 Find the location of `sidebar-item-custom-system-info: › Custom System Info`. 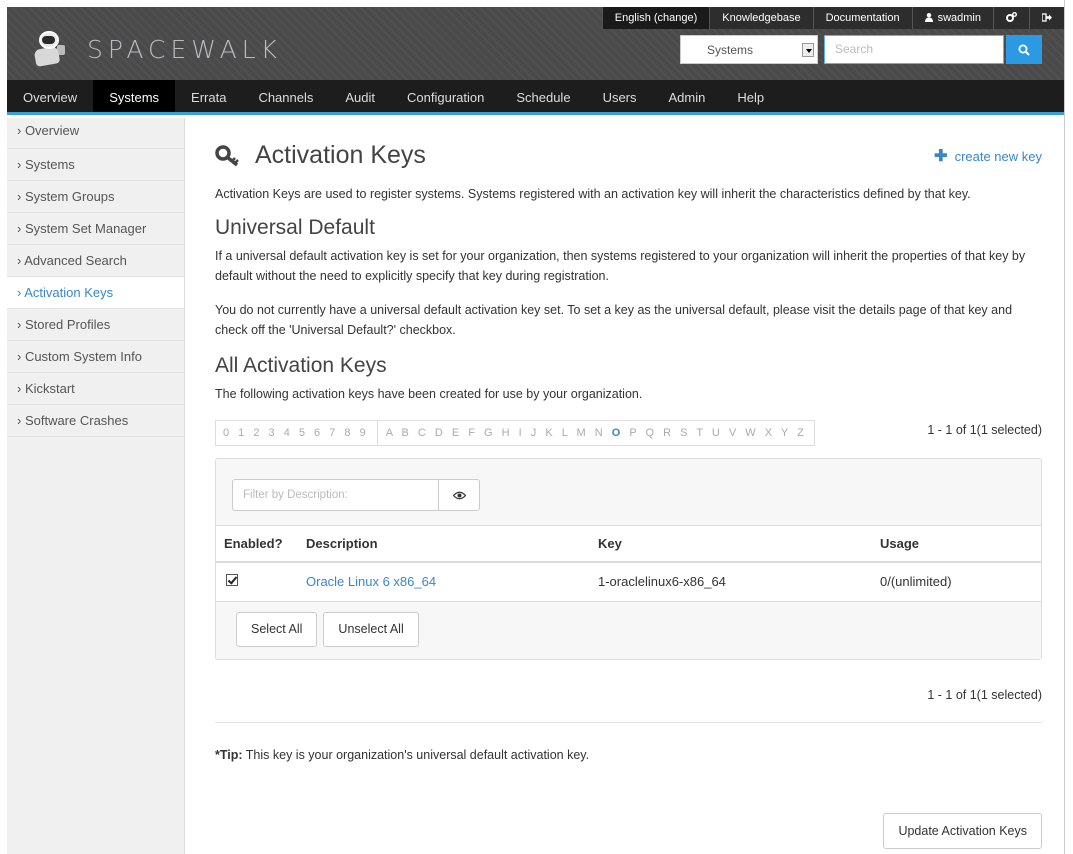

sidebar-item-custom-system-info: › Custom System Info is located at coordinates (95, 357).